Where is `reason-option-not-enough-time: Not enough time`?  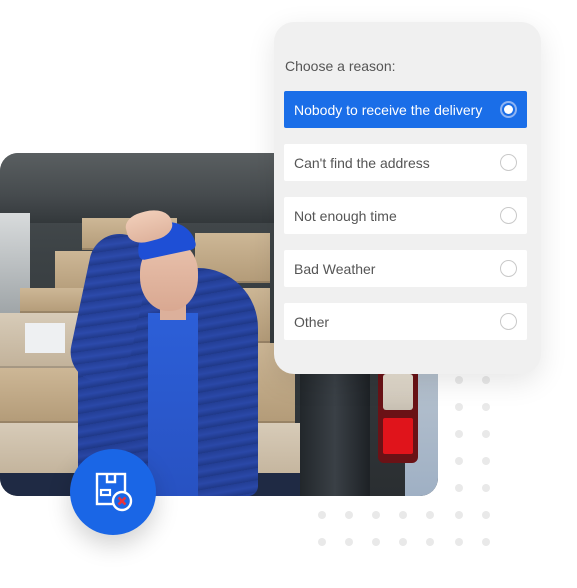 reason-option-not-enough-time: Not enough time is located at coordinates (405, 215).